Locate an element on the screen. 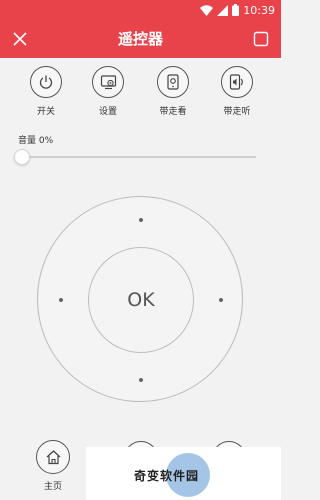  status-time: 10:39 is located at coordinates (259, 10).